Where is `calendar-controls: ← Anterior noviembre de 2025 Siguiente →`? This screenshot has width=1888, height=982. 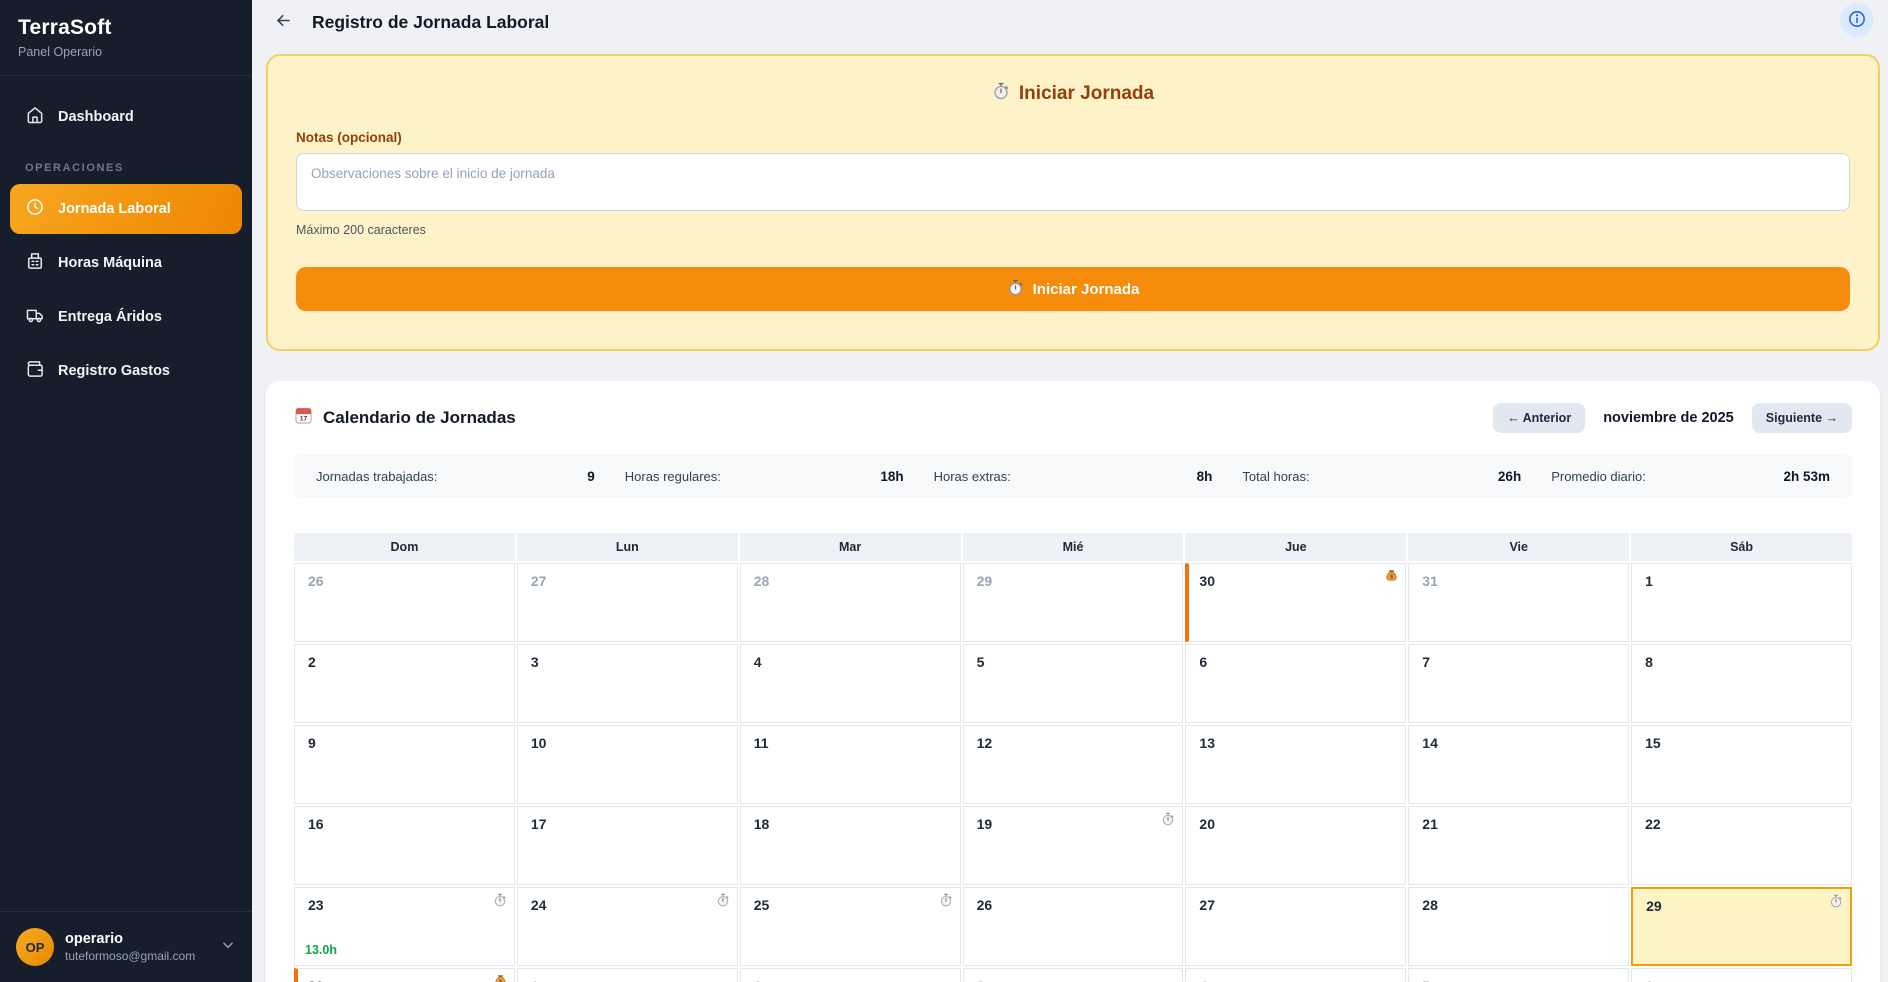 calendar-controls: ← Anterior noviembre de 2025 Siguiente → is located at coordinates (1672, 418).